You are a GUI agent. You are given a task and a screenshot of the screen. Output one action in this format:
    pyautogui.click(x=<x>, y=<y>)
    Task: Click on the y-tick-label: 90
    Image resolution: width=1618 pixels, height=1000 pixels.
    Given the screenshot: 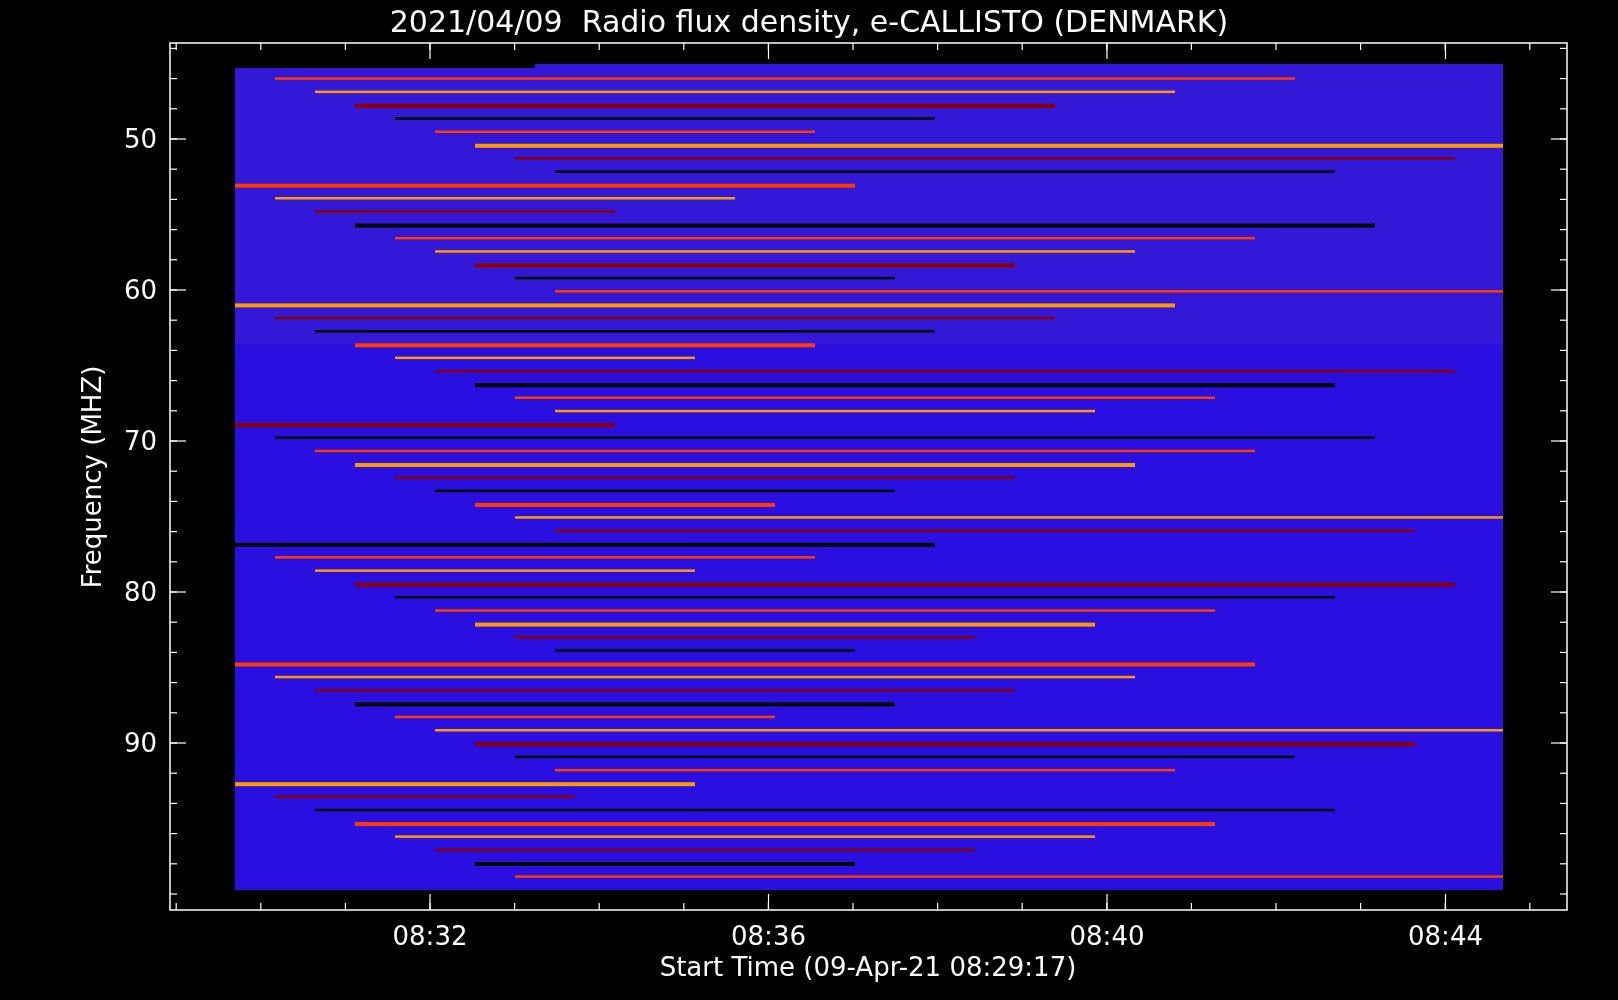 What is the action you would take?
    pyautogui.click(x=140, y=743)
    